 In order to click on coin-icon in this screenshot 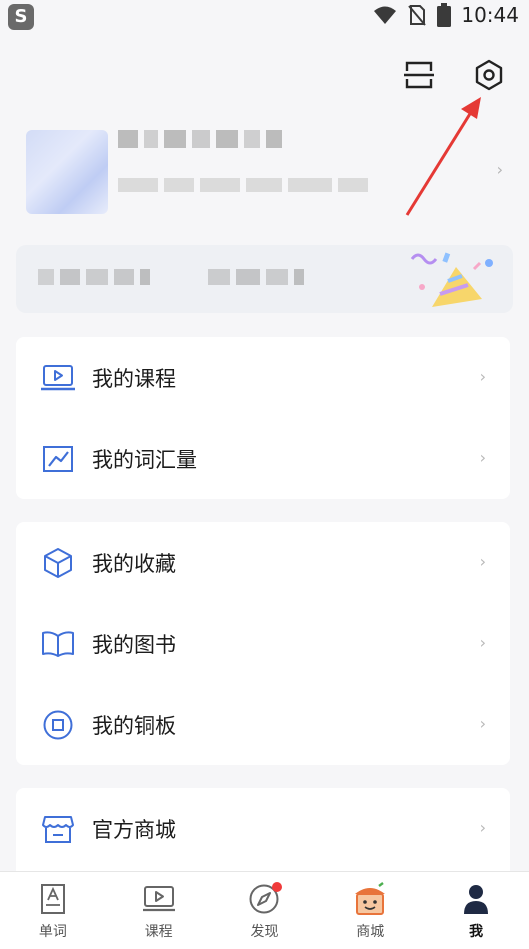, I will do `click(58, 725)`.